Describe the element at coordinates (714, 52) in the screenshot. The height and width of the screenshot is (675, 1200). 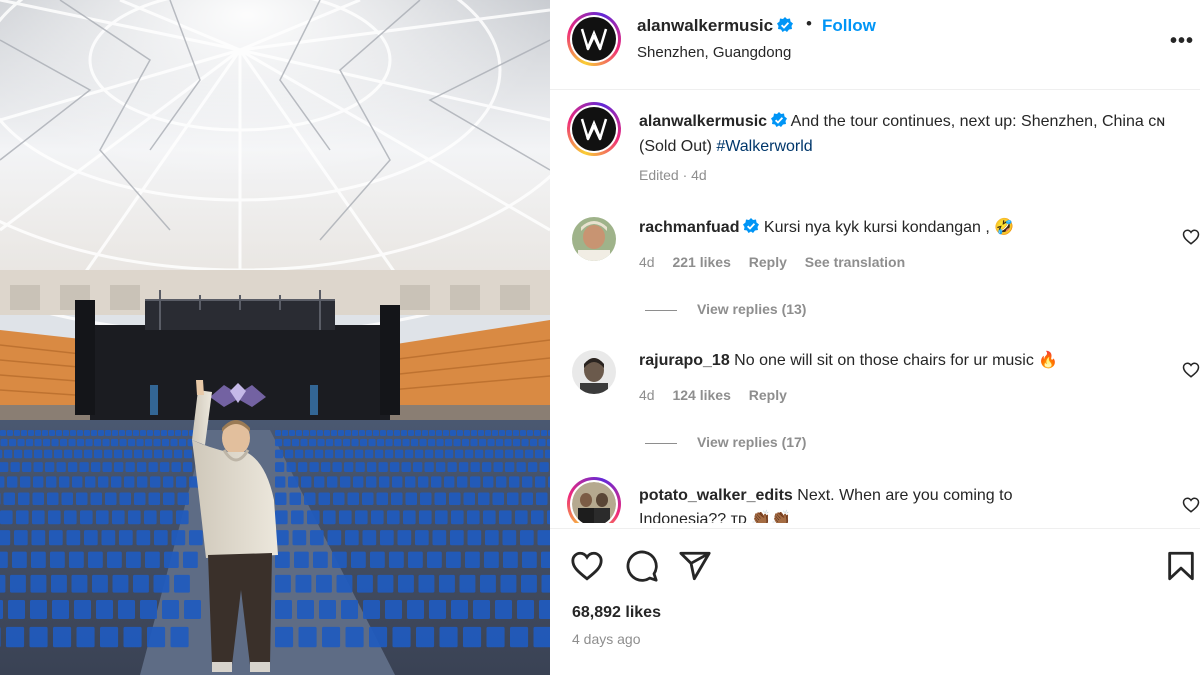
I see `post-location: Shenzhen, Guangdong` at that location.